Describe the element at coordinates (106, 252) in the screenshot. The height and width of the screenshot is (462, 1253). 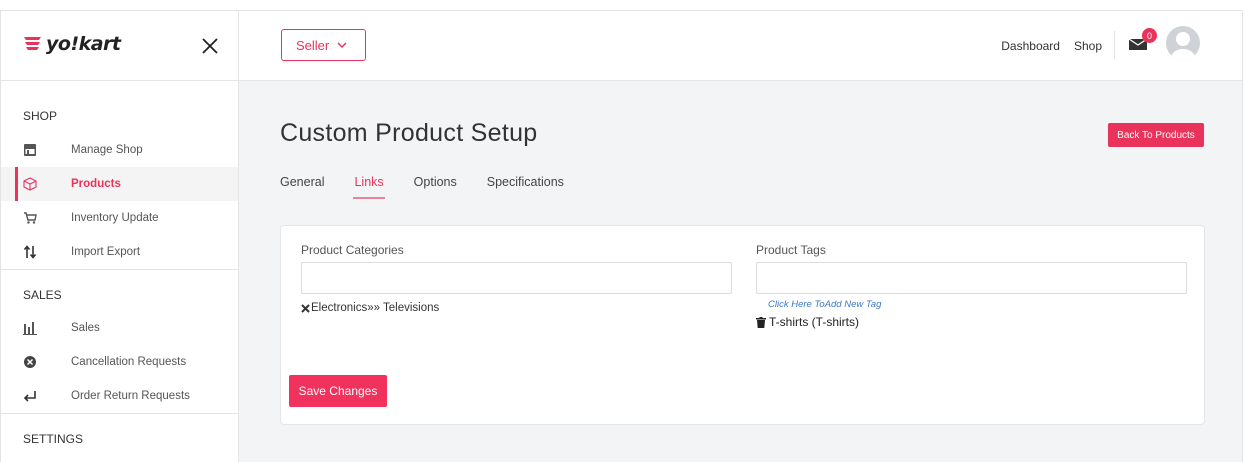
I see `sidebar-item-label: Import Export` at that location.